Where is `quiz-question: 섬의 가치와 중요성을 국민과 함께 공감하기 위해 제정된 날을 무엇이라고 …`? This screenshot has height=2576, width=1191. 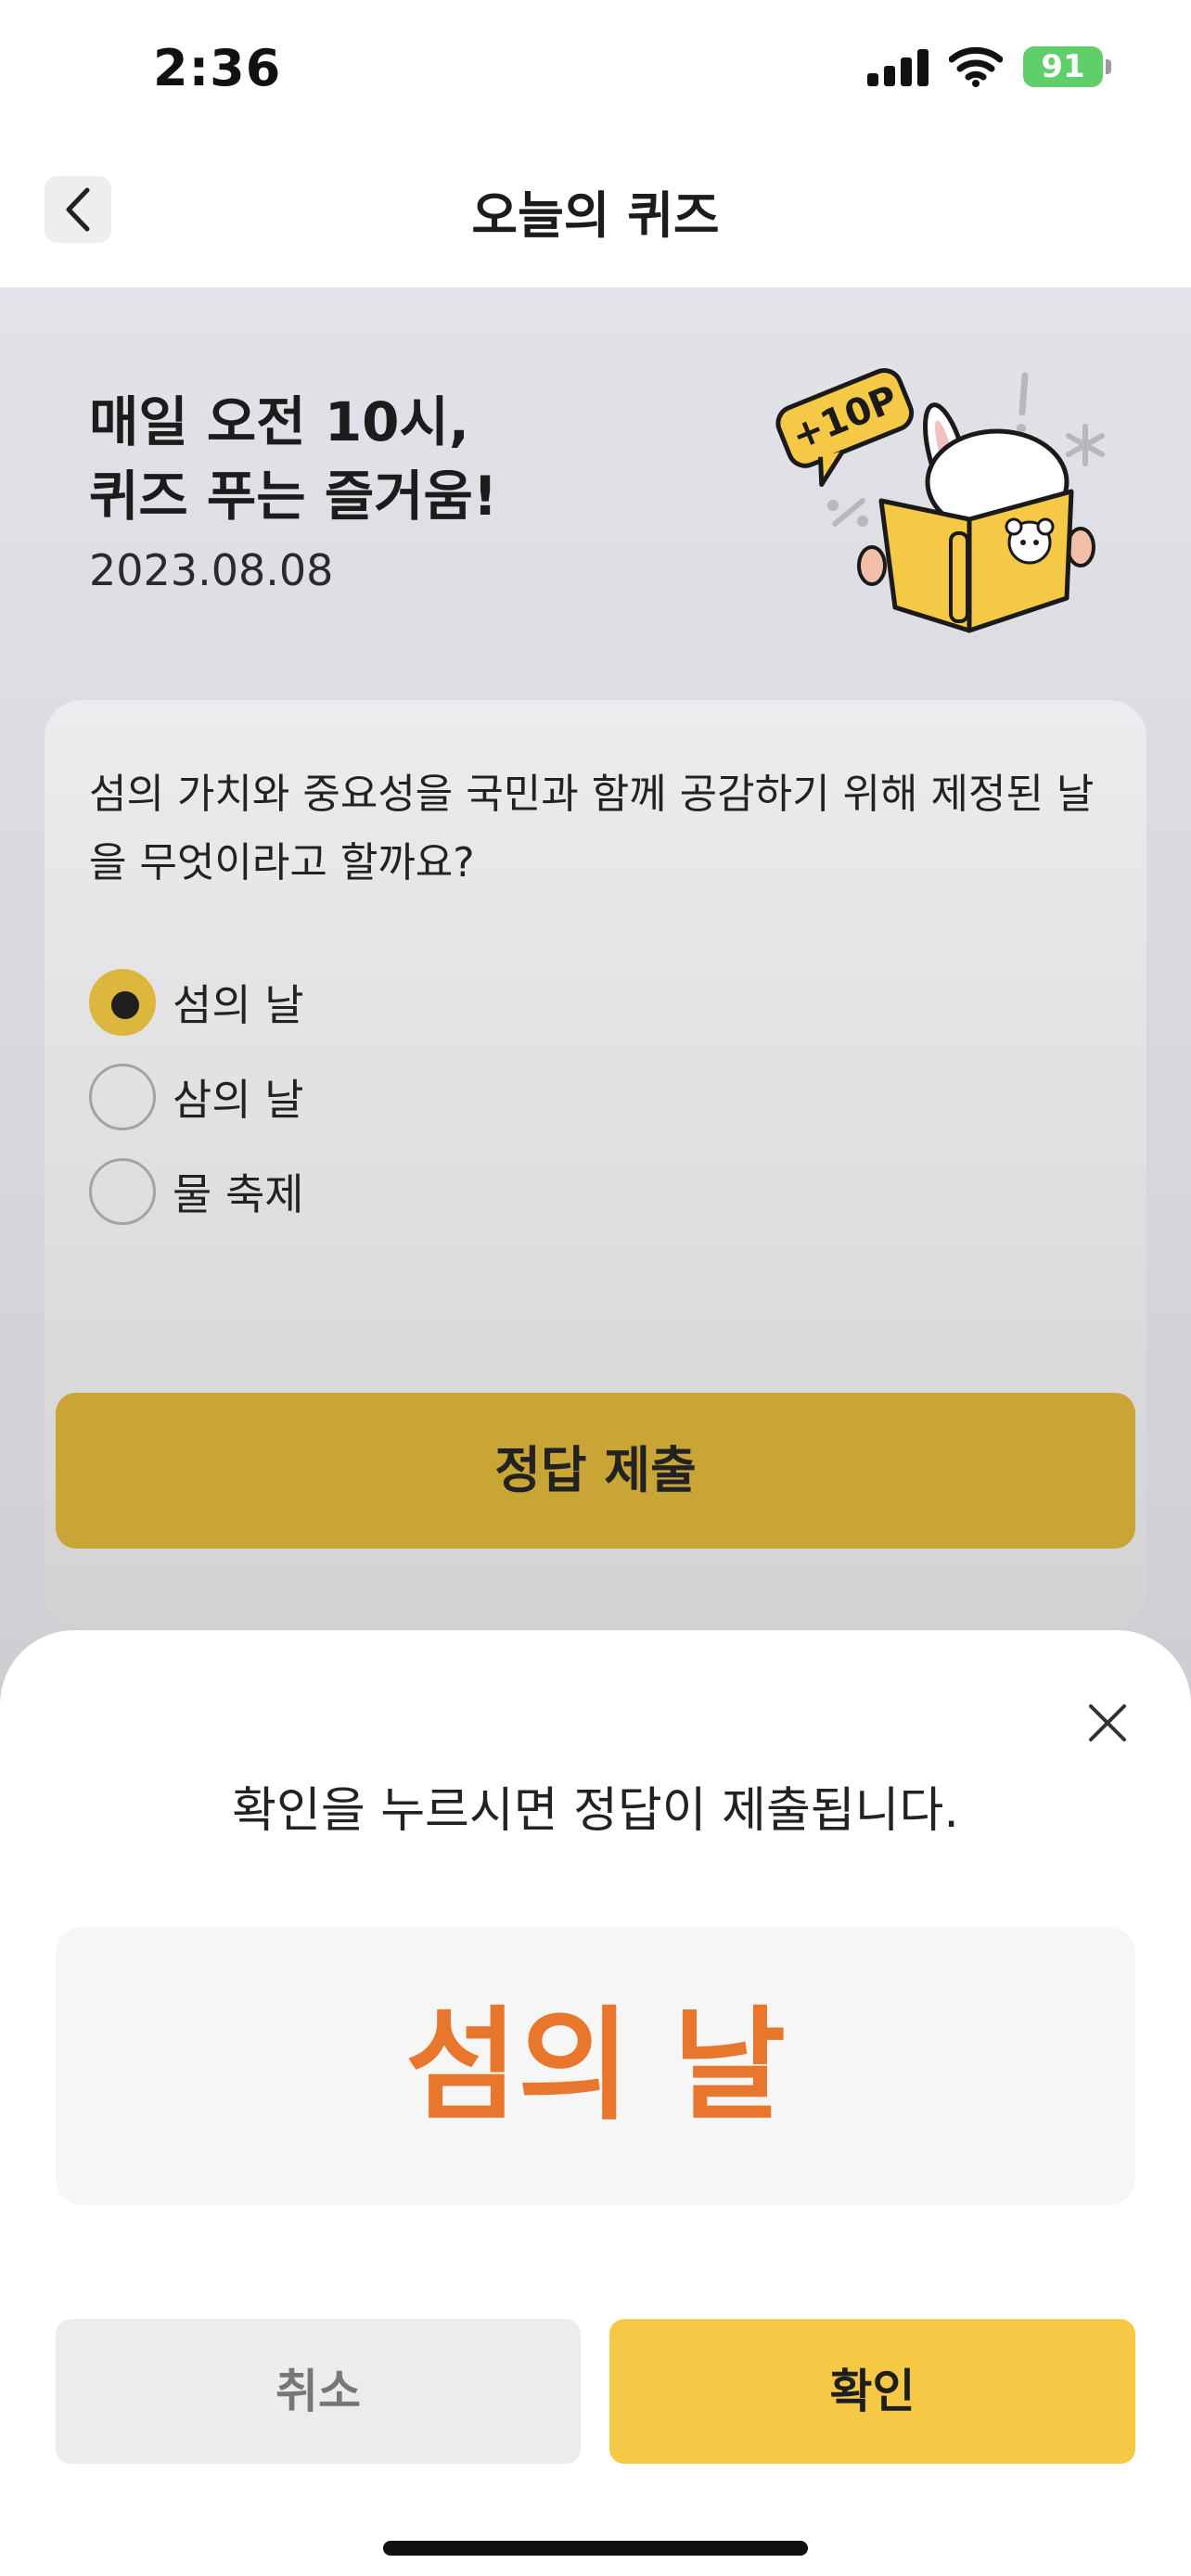 quiz-question: 섬의 가치와 중요성을 국민과 함께 공감하기 위해 제정된 날을 무엇이라고 … is located at coordinates (592, 829).